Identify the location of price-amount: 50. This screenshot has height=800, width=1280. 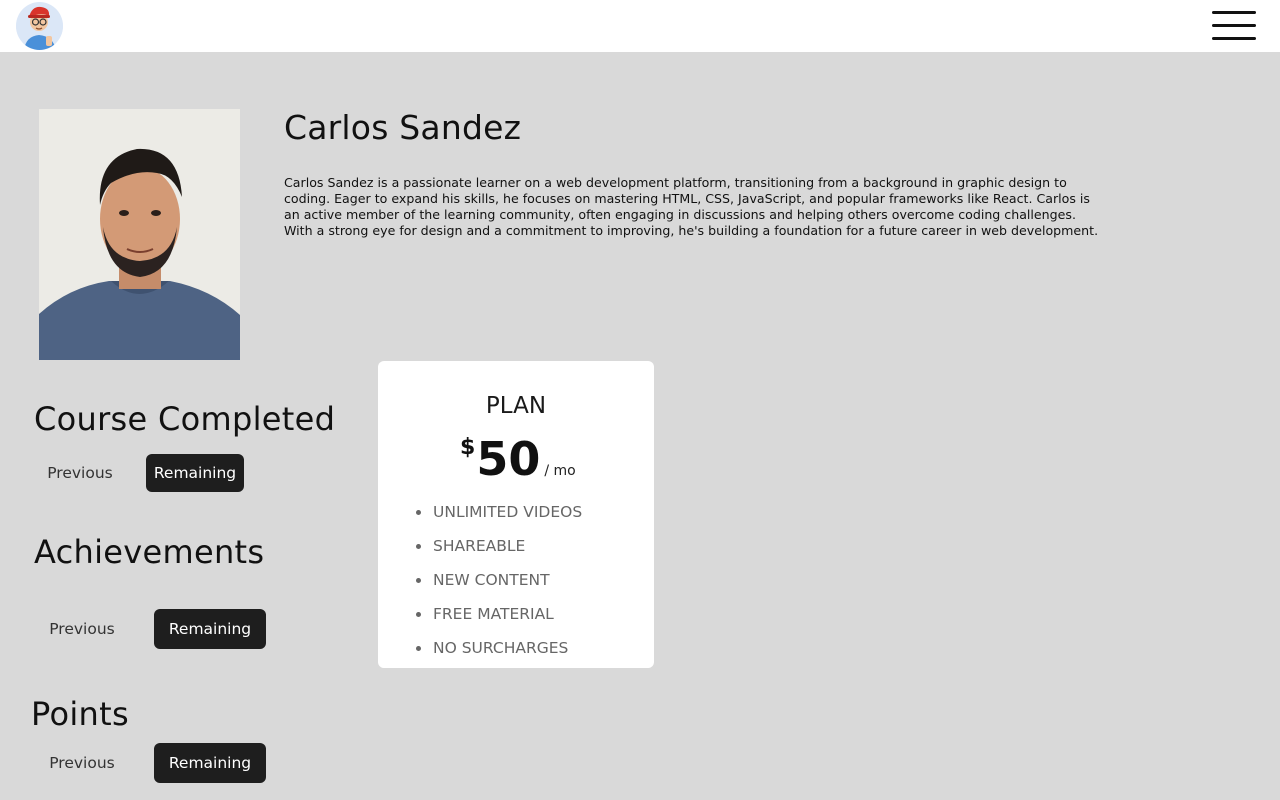
(508, 459).